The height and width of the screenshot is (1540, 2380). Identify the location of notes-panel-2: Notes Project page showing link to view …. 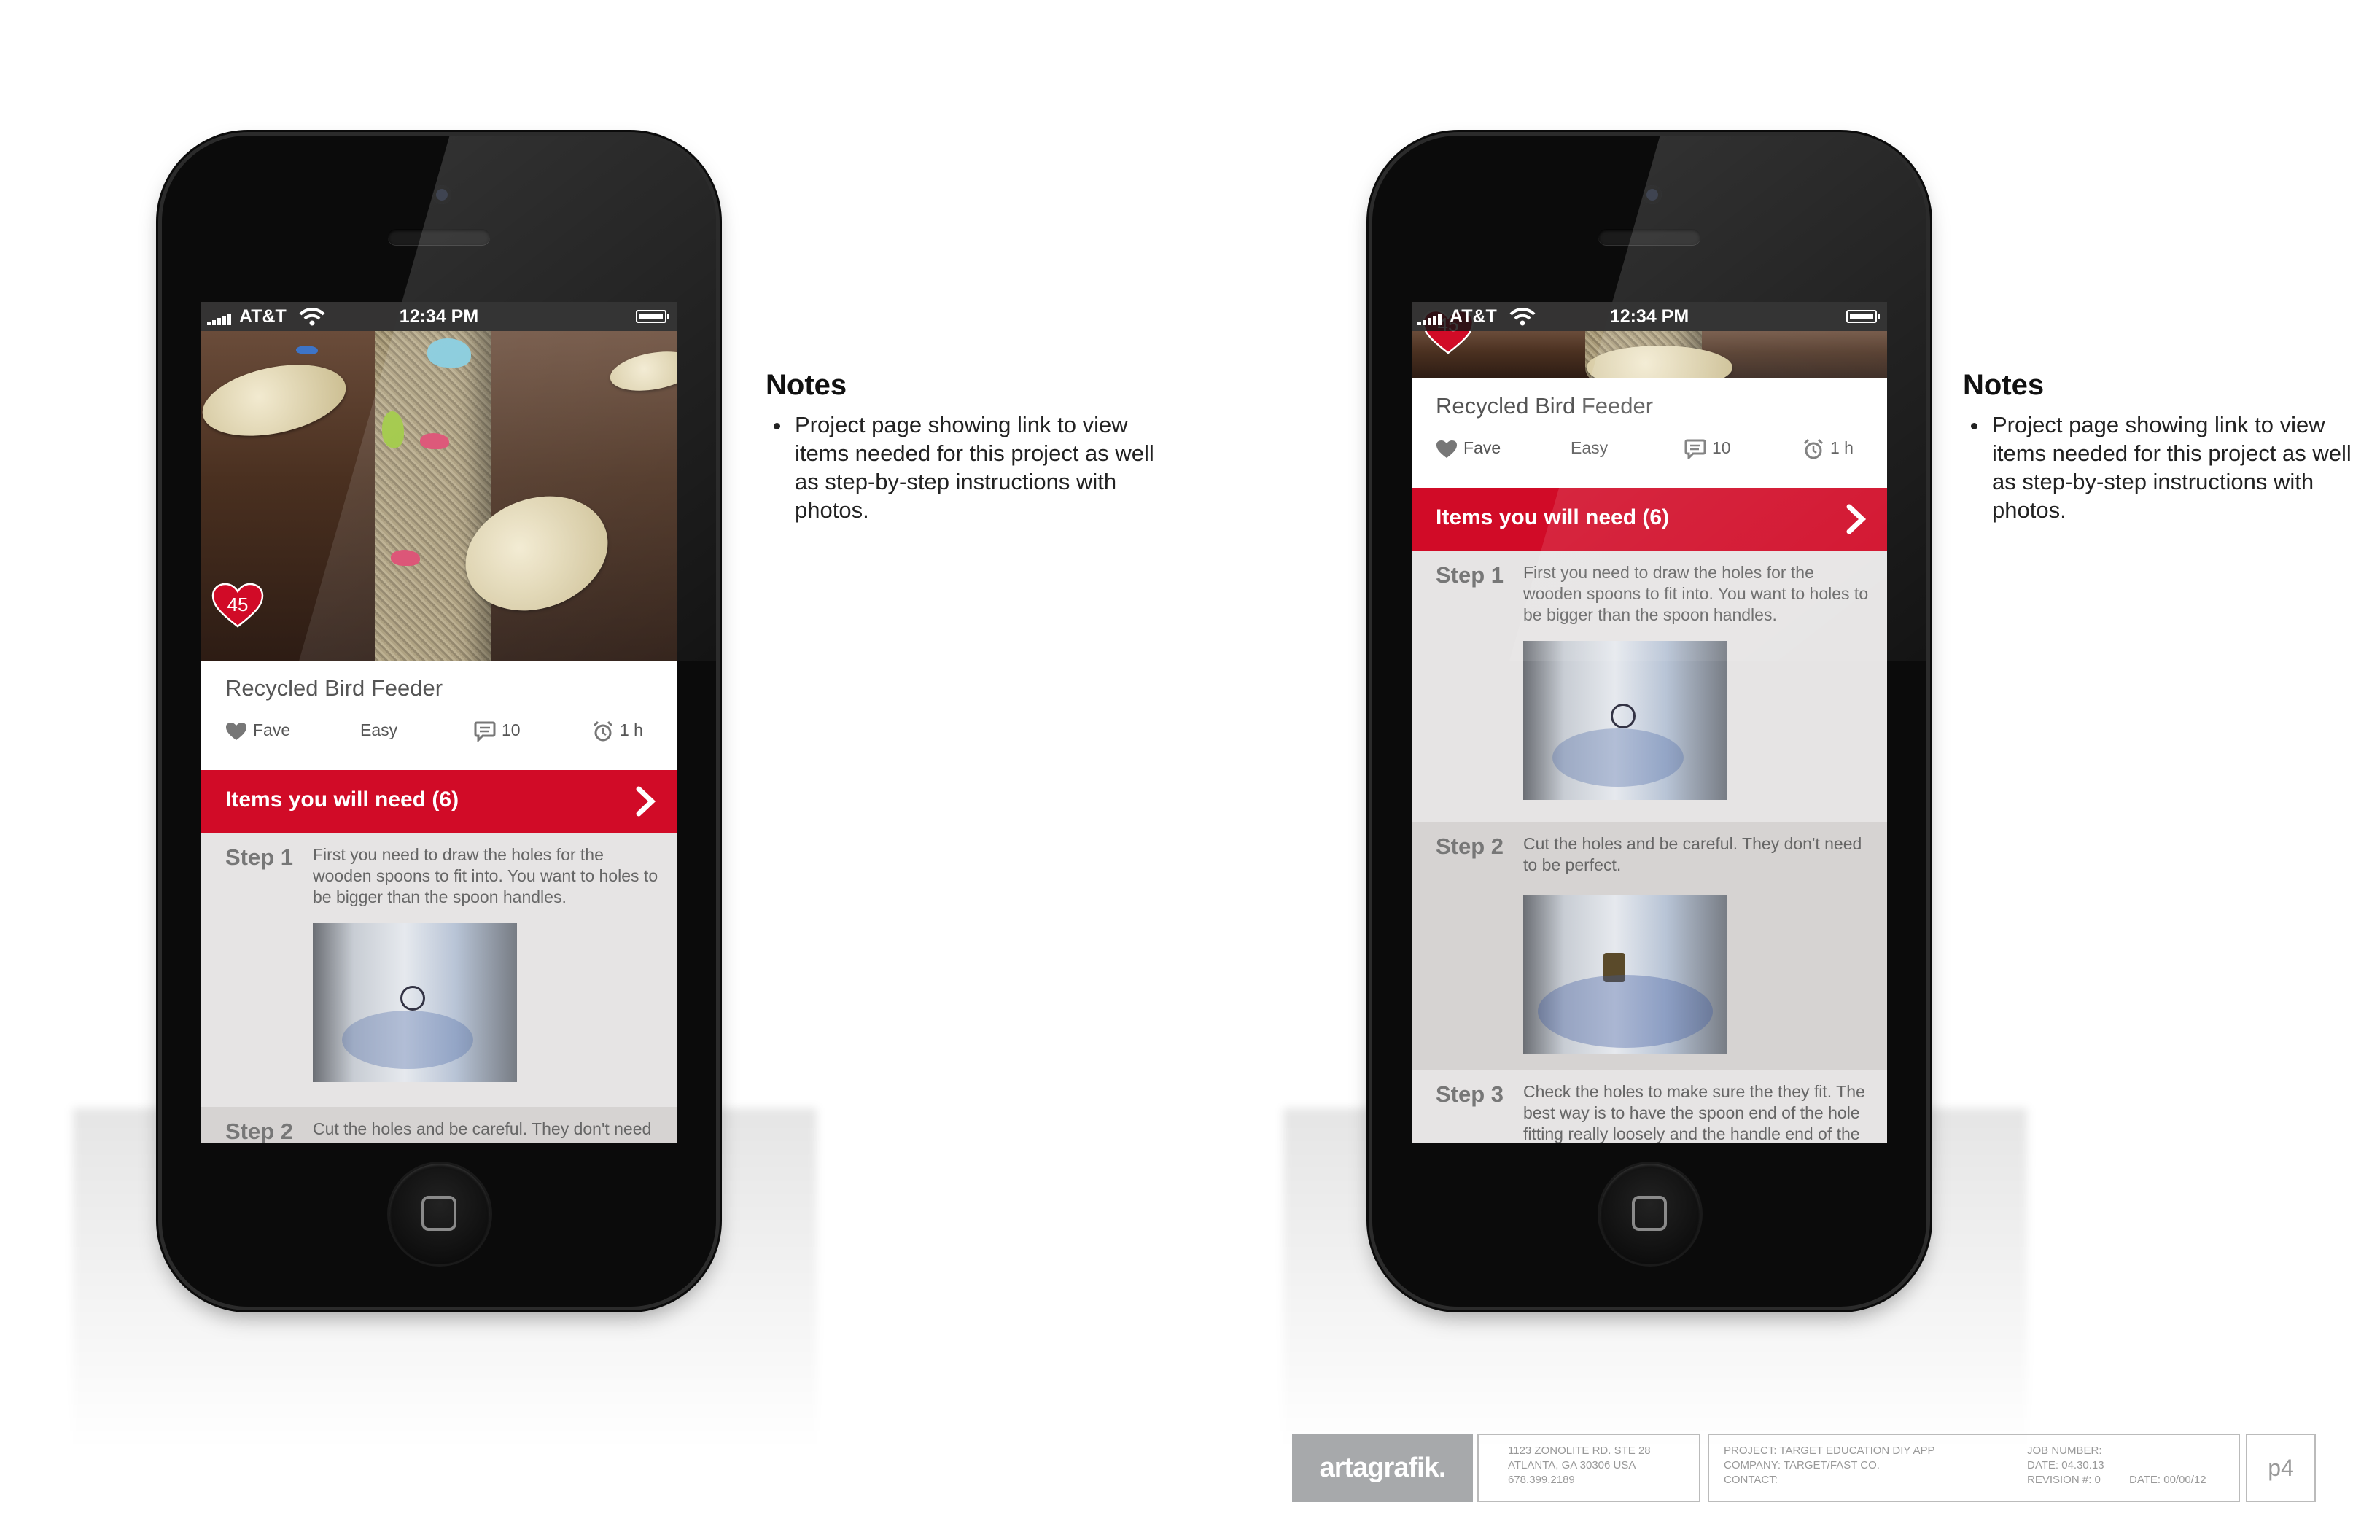
(2167, 446).